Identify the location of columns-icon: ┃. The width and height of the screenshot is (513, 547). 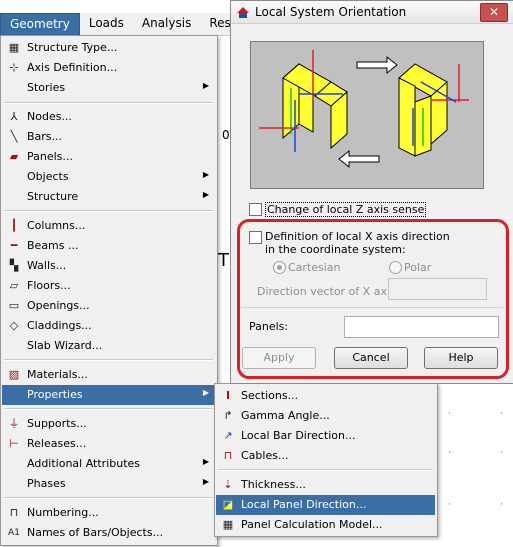
(14, 225).